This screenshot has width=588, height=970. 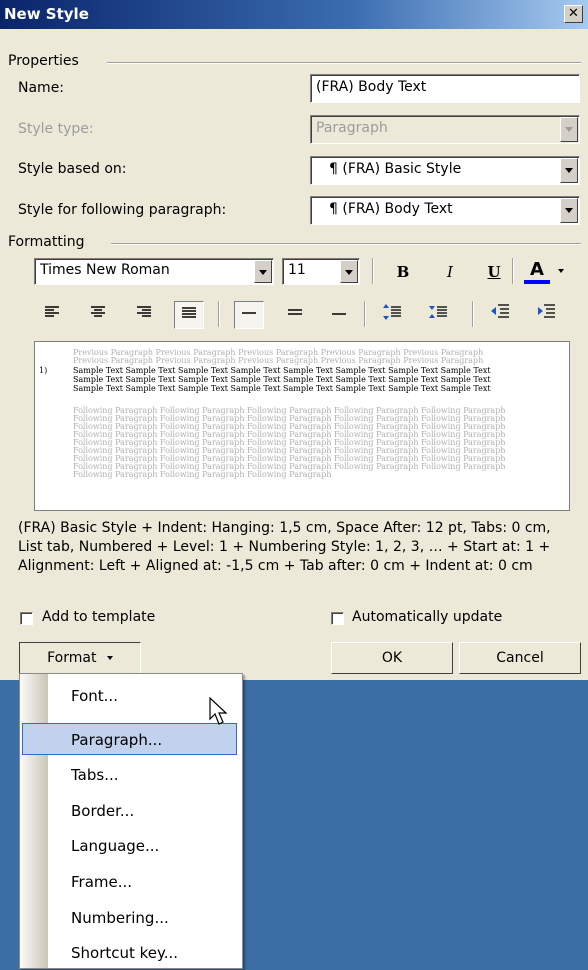 I want to click on italic-button: I, so click(x=450, y=272).